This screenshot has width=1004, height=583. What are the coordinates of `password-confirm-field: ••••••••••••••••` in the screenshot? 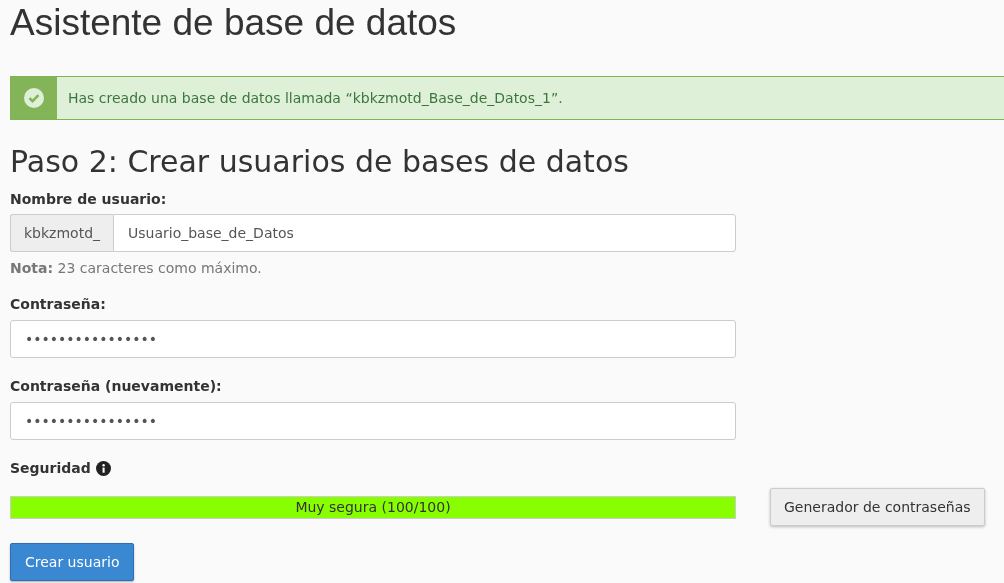 It's located at (373, 421).